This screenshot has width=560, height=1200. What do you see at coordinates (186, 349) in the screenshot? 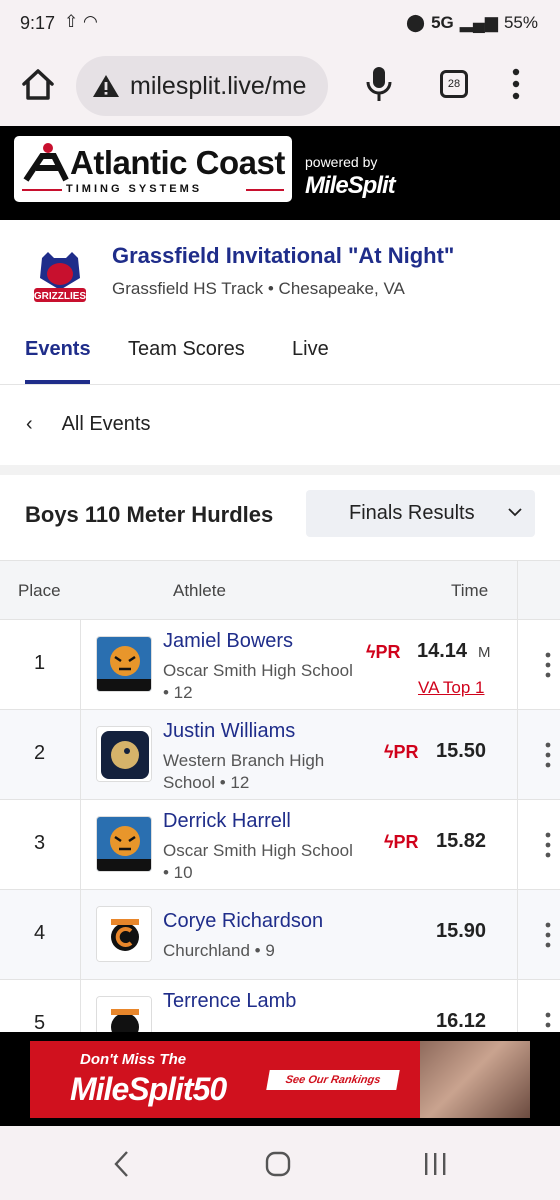
I see `tab-team-scores: Team Scores` at bounding box center [186, 349].